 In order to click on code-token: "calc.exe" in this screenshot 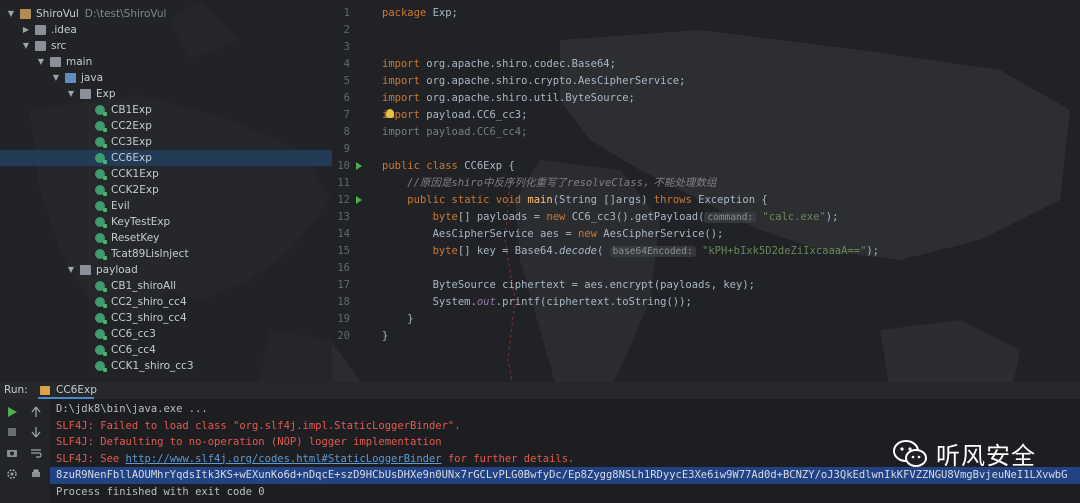, I will do `click(794, 217)`.